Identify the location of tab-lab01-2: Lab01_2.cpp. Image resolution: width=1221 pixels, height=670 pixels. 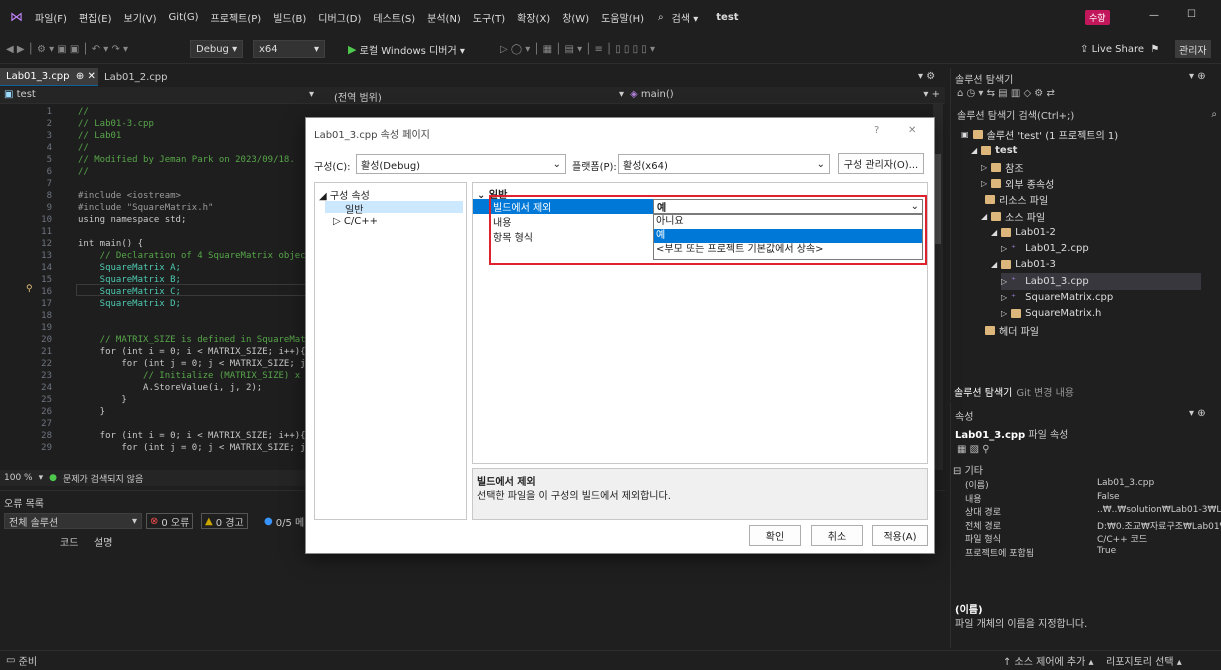
(136, 77).